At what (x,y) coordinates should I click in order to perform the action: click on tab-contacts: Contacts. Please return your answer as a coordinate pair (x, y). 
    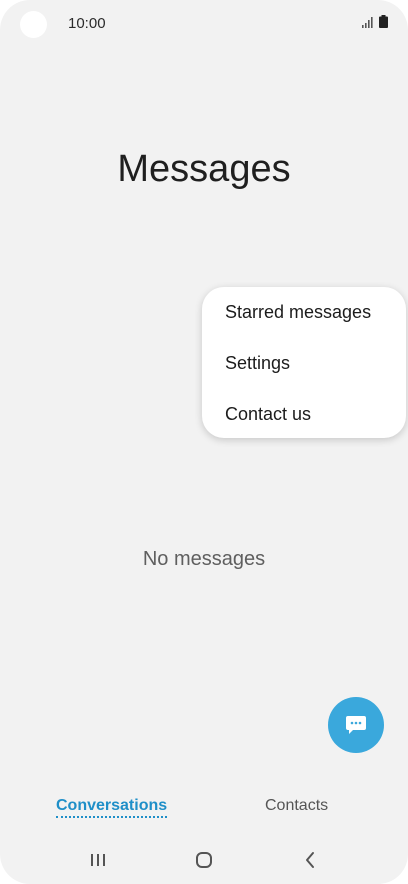
    Looking at the image, I should click on (296, 806).